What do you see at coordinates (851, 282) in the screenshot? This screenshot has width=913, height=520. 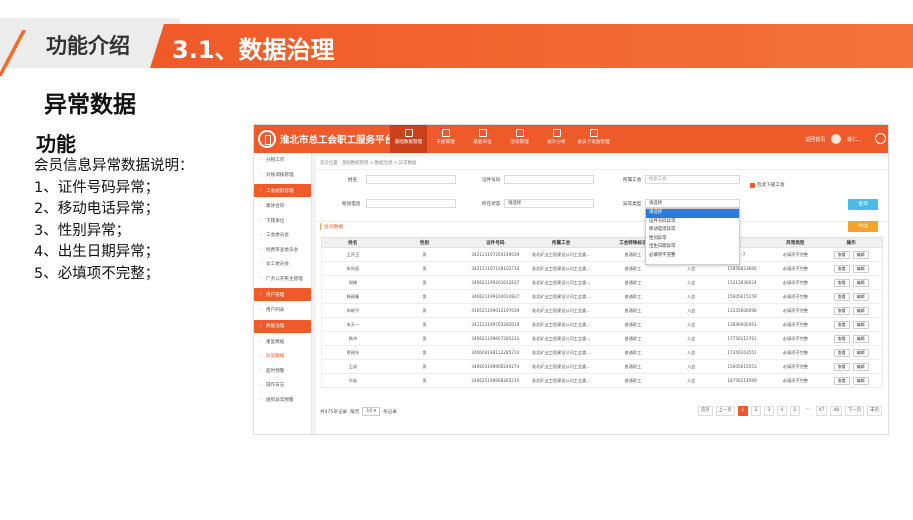 I see `row-actions: 查看 编辑` at bounding box center [851, 282].